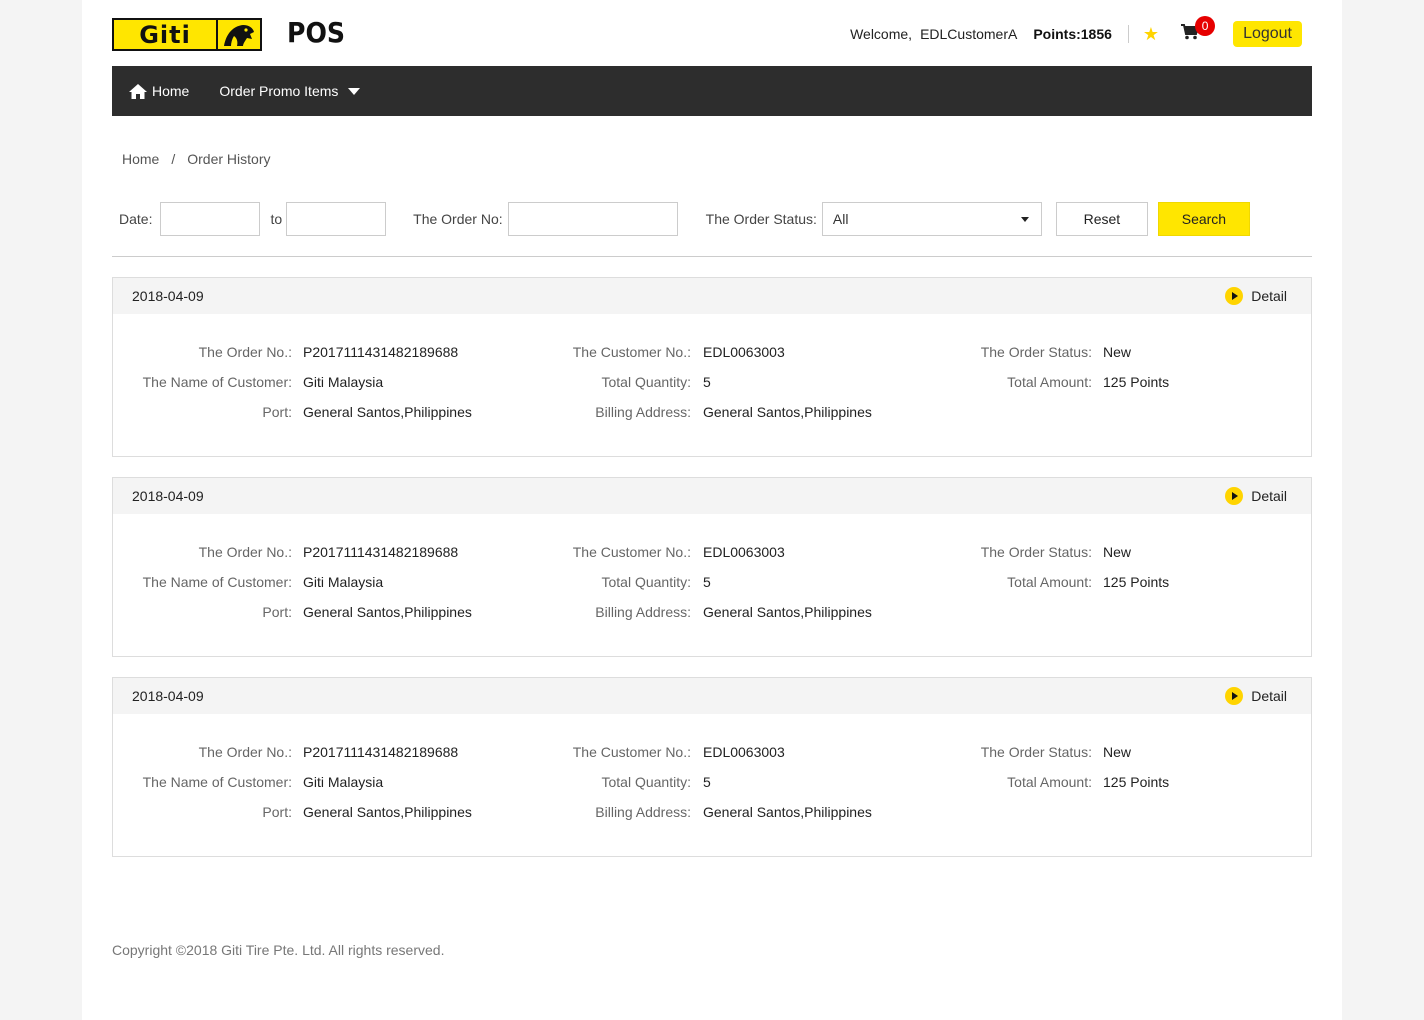 The width and height of the screenshot is (1424, 1020). What do you see at coordinates (171, 91) in the screenshot?
I see `nav-home-label: Home` at bounding box center [171, 91].